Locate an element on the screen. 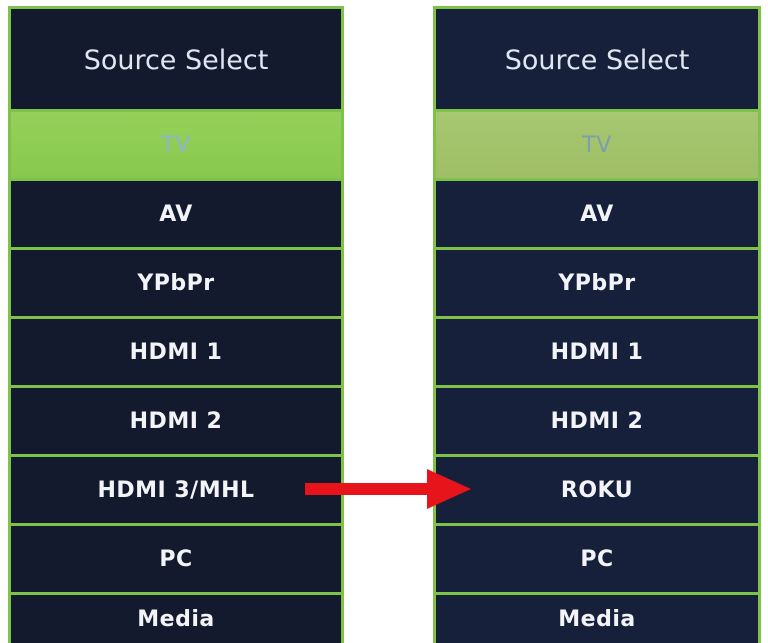 This screenshot has height=643, width=768. source-item-hdmi-3-mhl: HDMI 3/MHL is located at coordinates (176, 490).